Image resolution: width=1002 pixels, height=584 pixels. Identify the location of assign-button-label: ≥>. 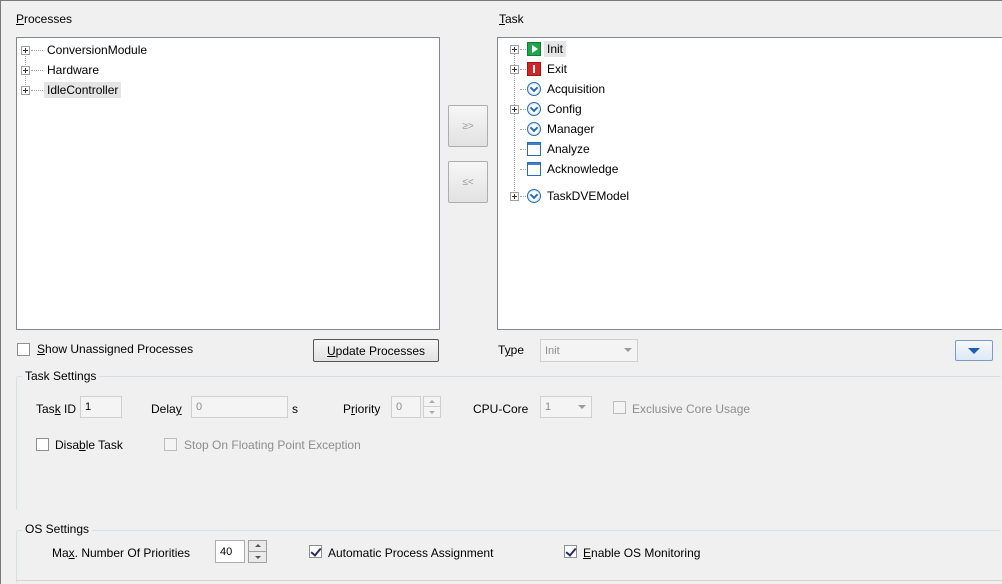
(468, 126).